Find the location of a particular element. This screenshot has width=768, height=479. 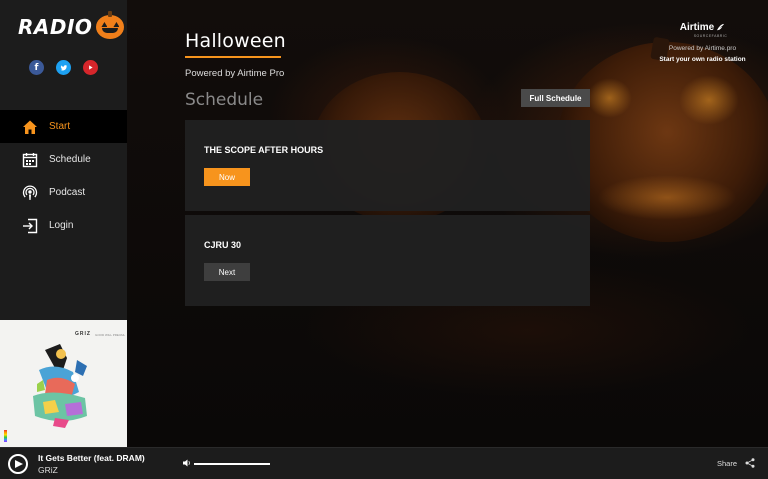

nav-item-label: Podcast is located at coordinates (67, 192).